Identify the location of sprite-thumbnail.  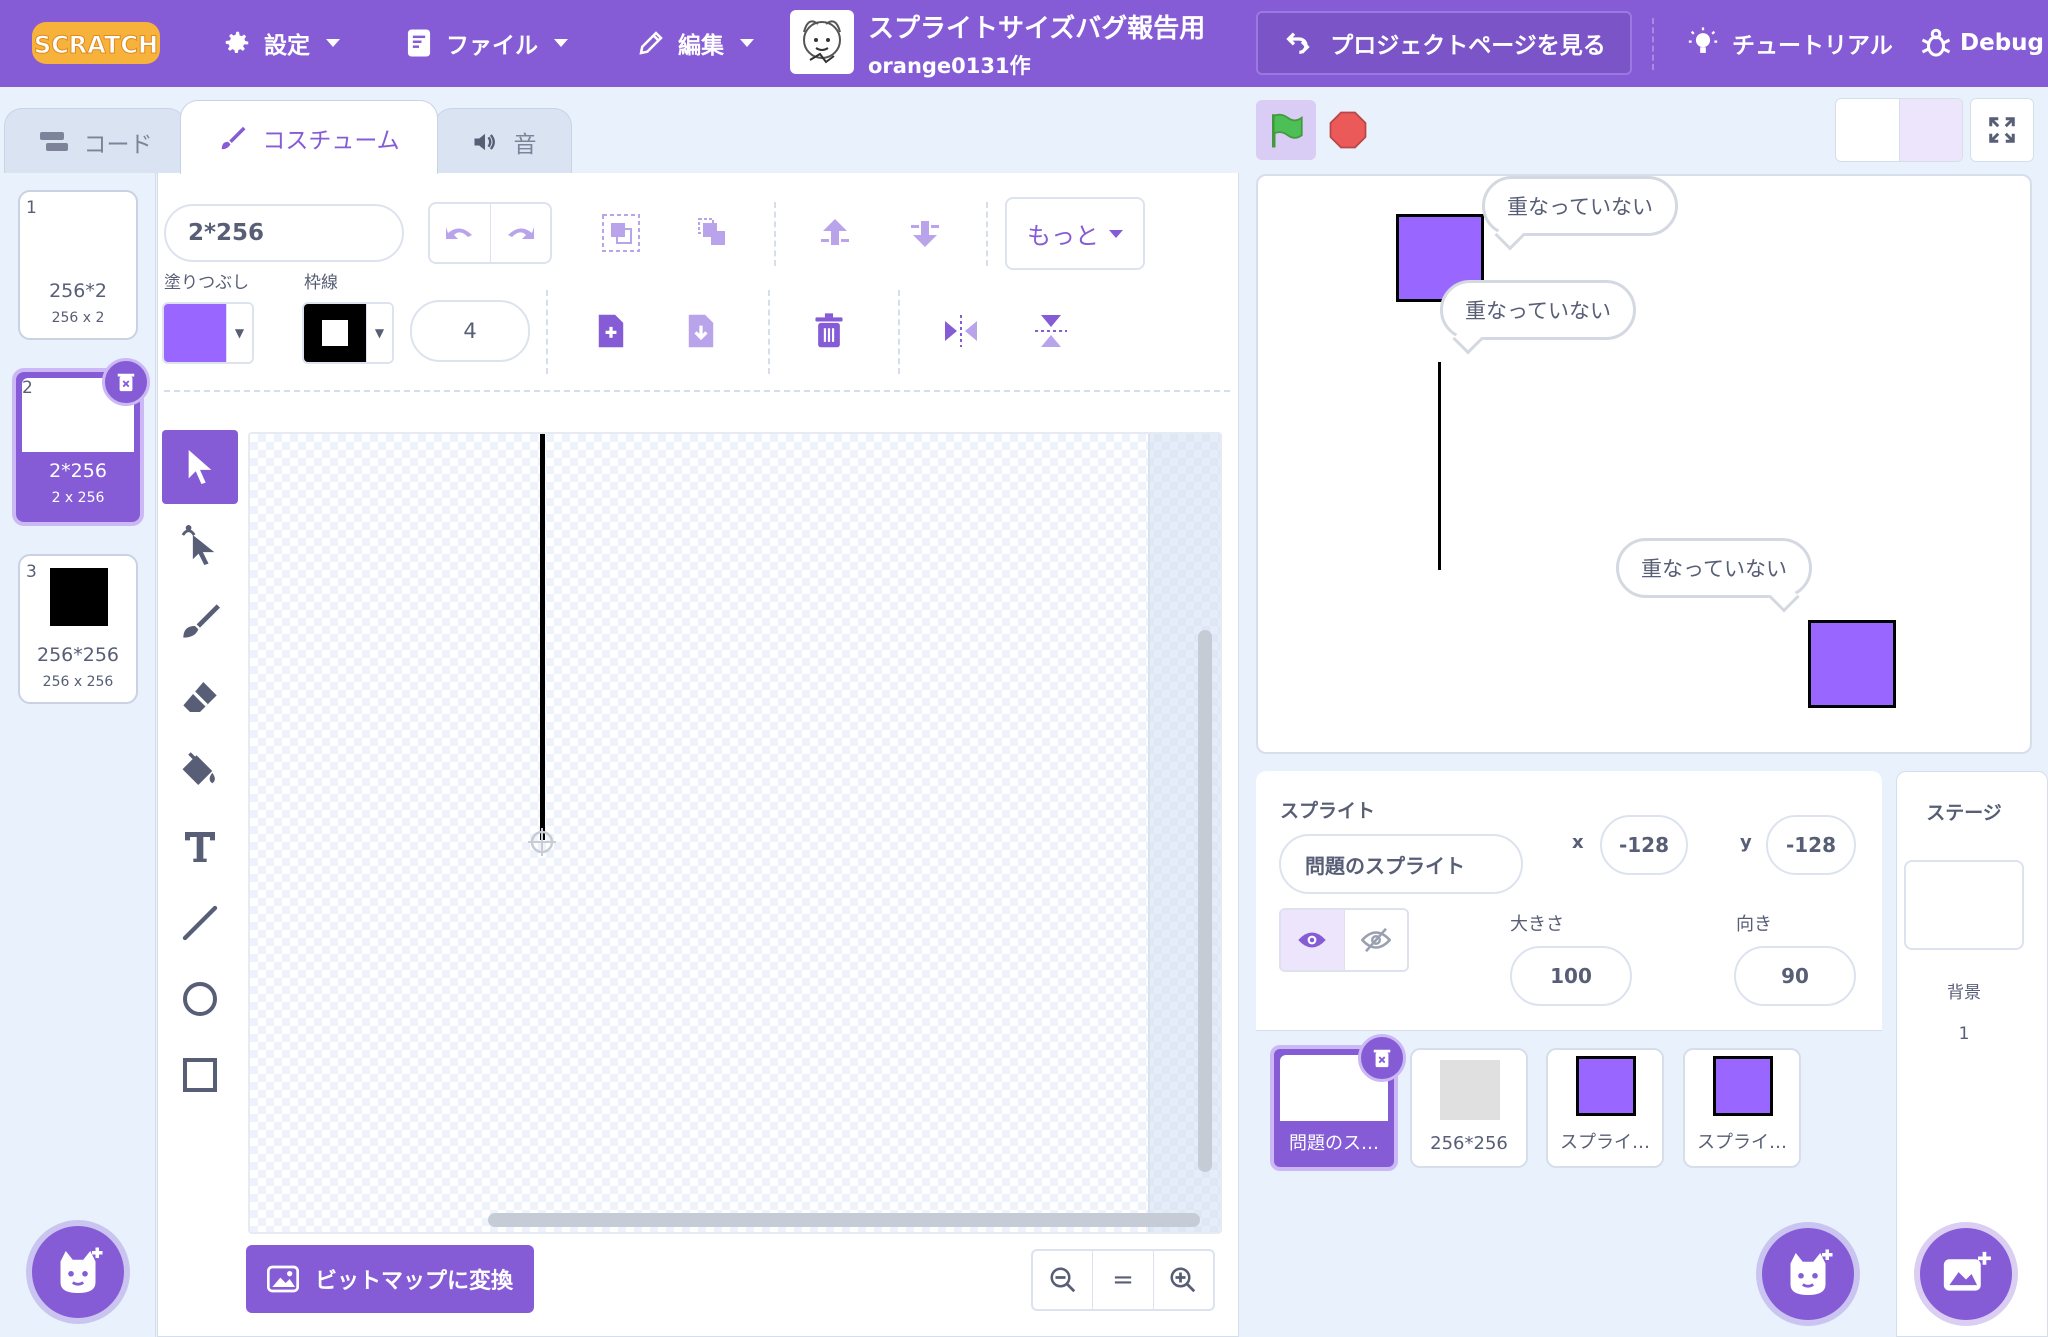
(1470, 1090).